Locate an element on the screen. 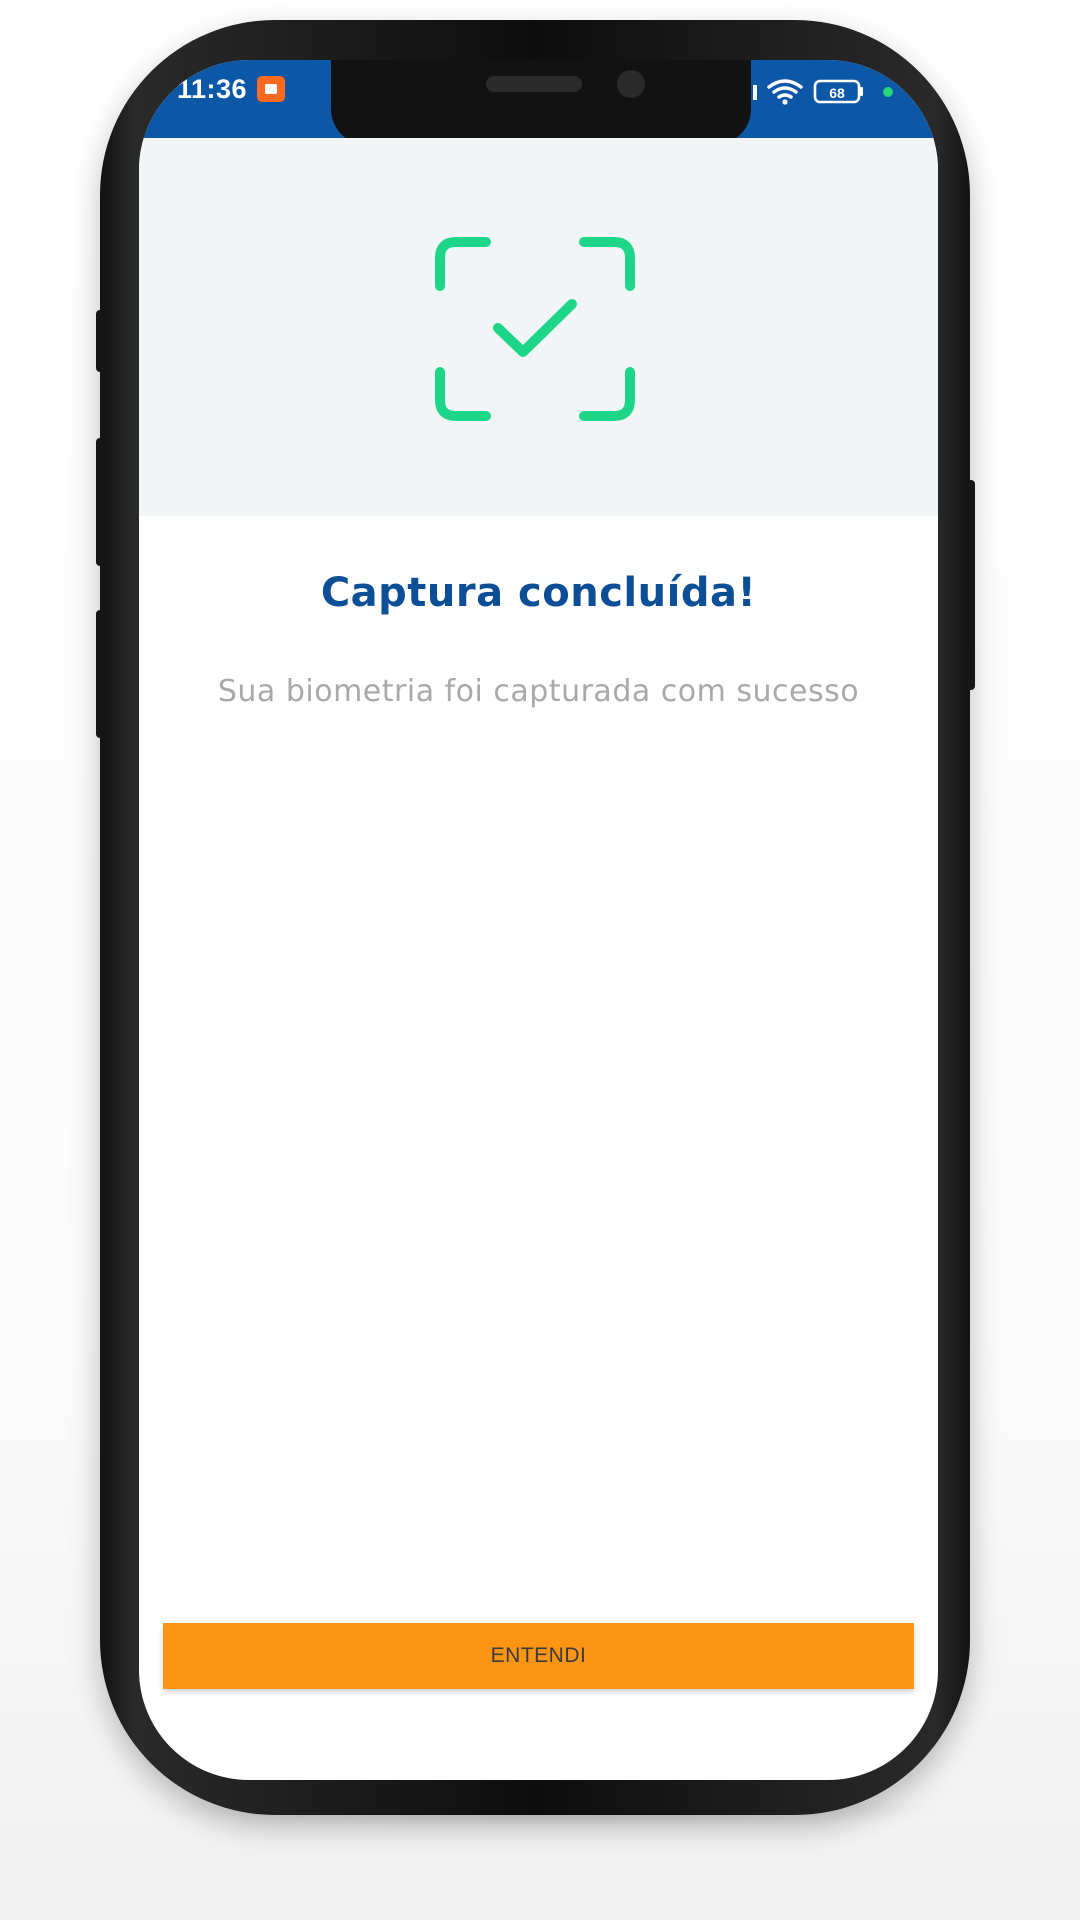  power-button is located at coordinates (970, 585).